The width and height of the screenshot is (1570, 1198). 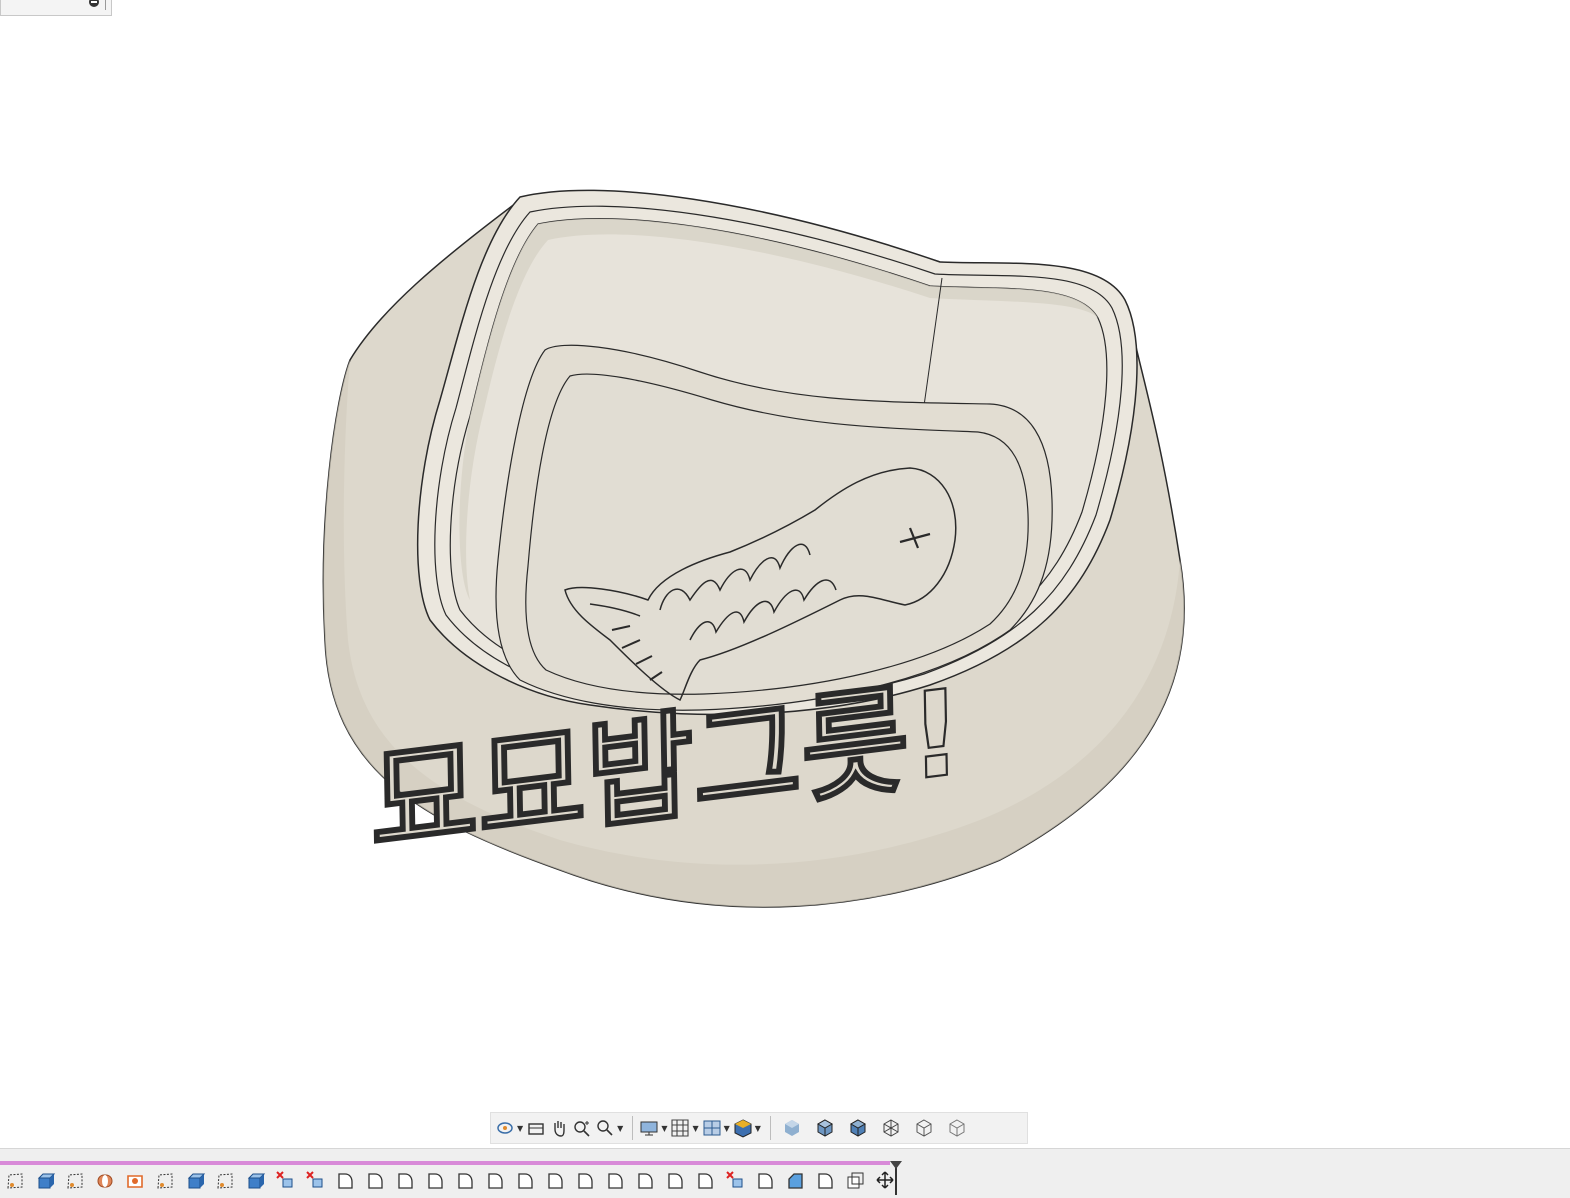 I want to click on wireframe-icon, so click(x=891, y=1128).